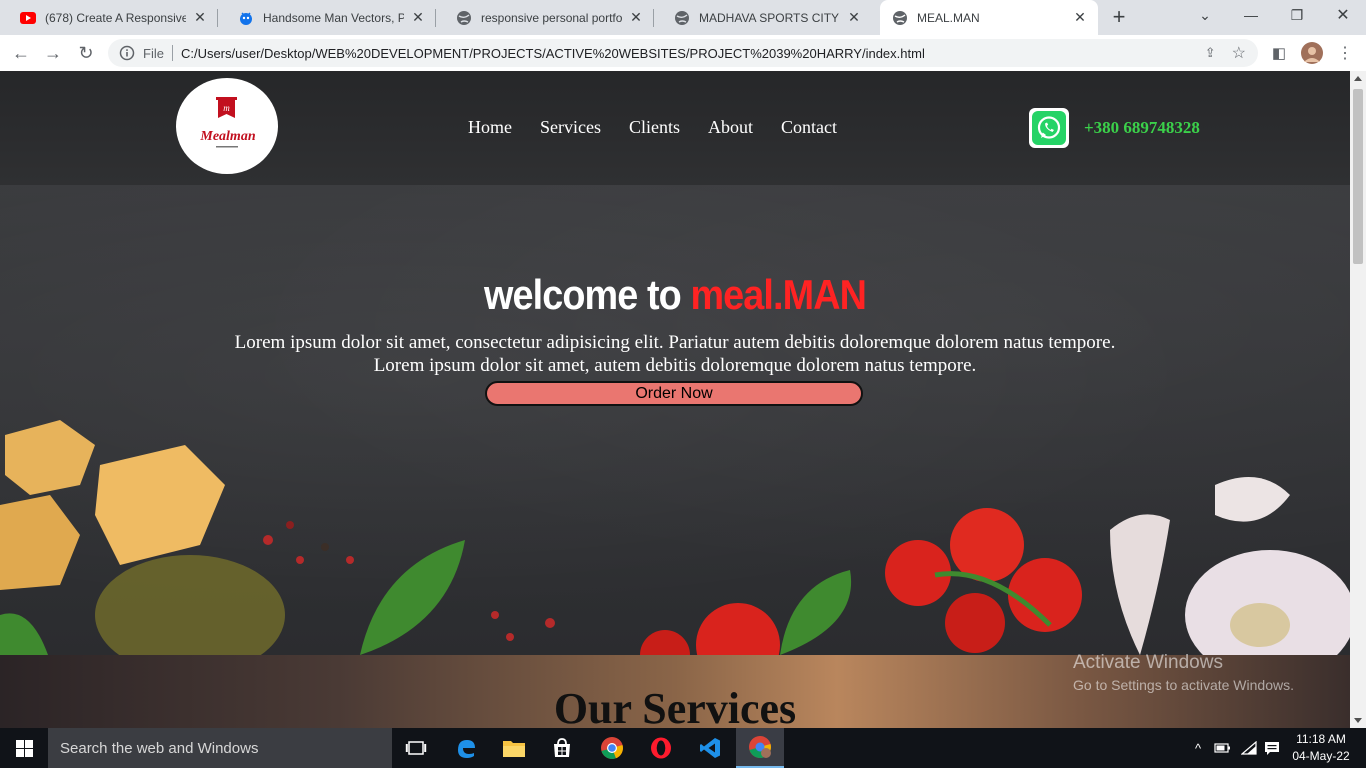 The image size is (1366, 768). Describe the element at coordinates (246, 18) in the screenshot. I see `freepik-icon` at that location.